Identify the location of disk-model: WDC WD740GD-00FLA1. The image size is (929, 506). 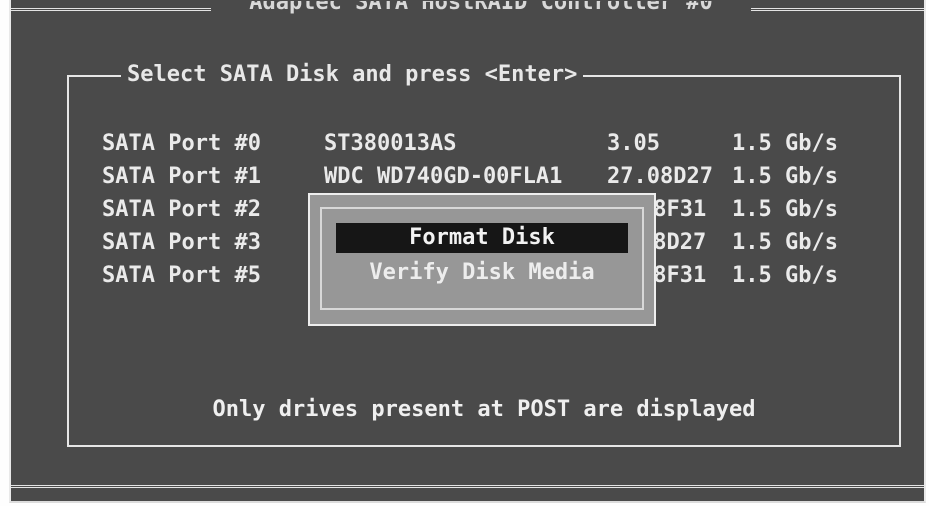
(443, 176).